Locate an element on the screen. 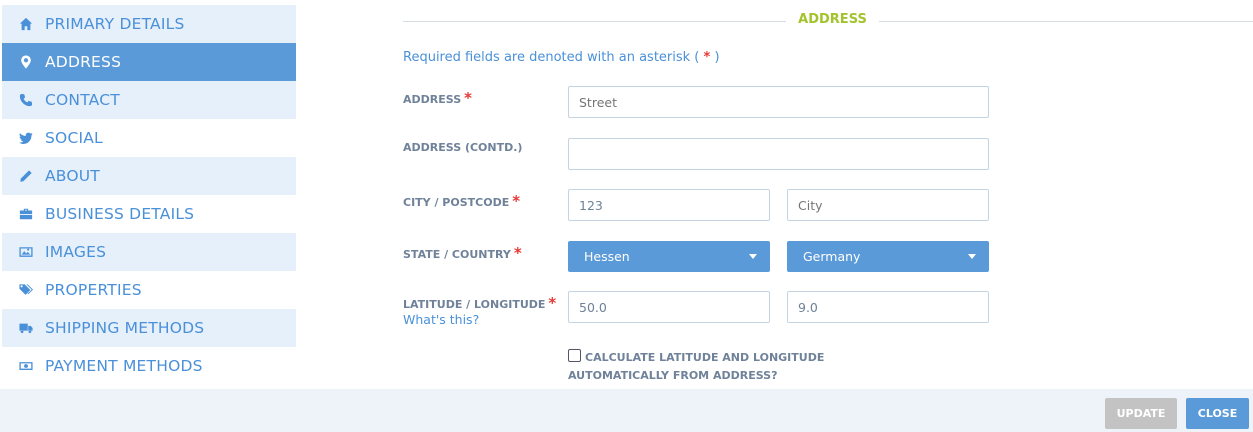 The image size is (1253, 432). image-icon is located at coordinates (26, 252).